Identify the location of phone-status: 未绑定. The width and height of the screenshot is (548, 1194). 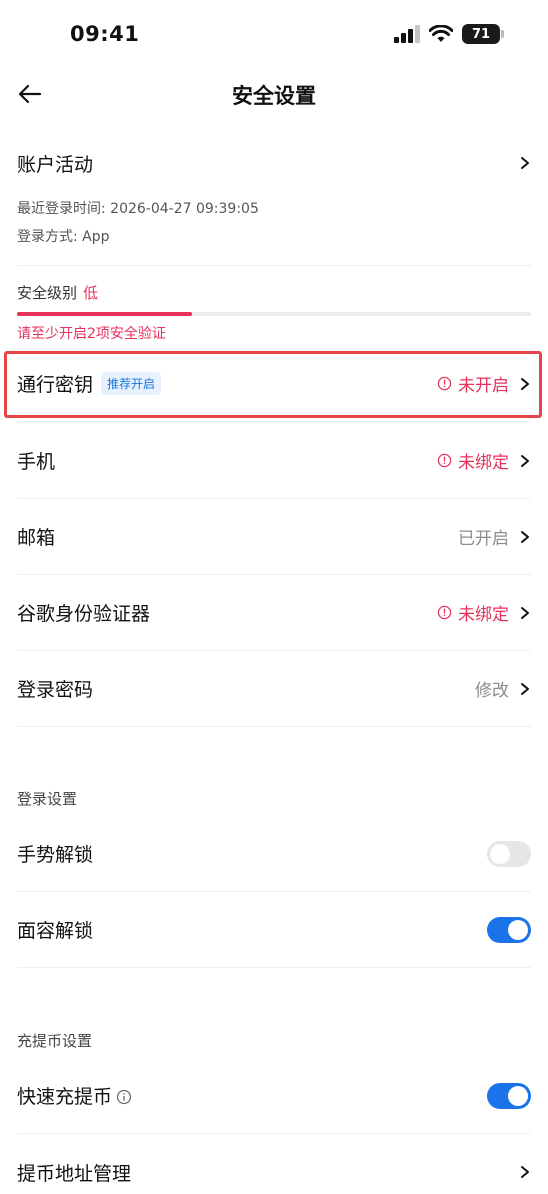
(473, 460).